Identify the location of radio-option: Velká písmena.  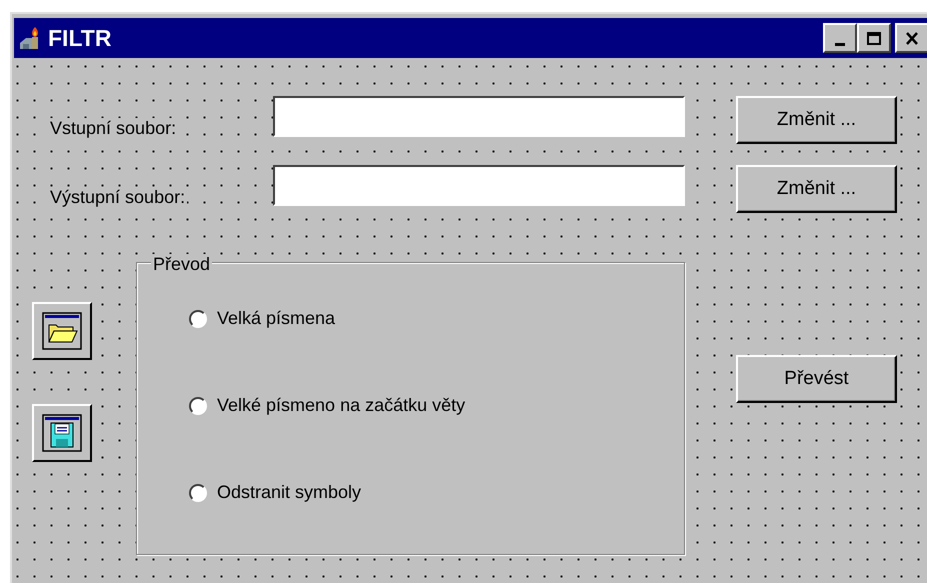
(436, 318).